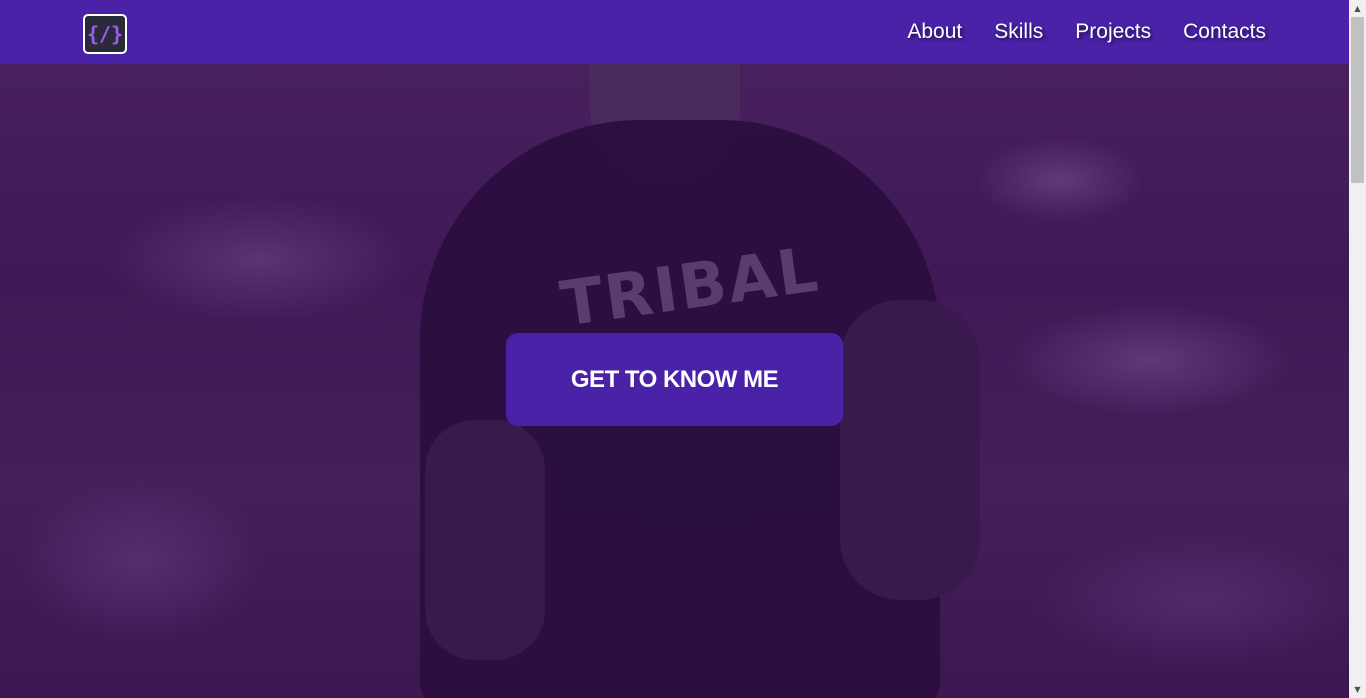  I want to click on hero-photo-arm-right, so click(910, 450).